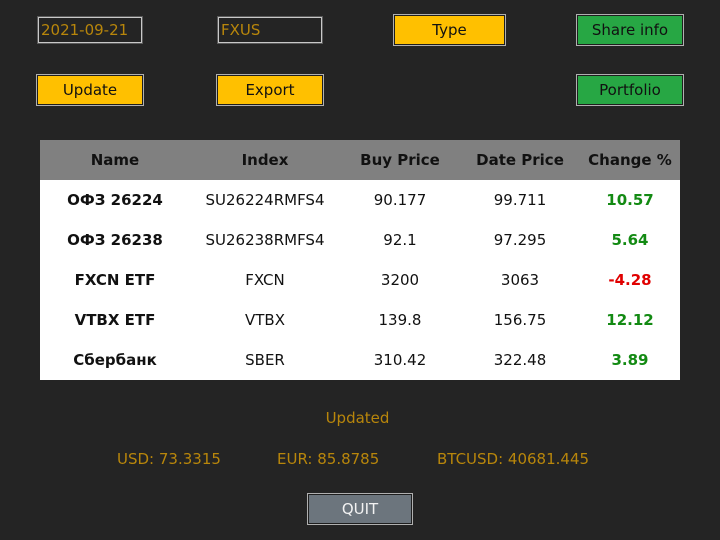 Image resolution: width=720 pixels, height=540 pixels. Describe the element at coordinates (630, 160) in the screenshot. I see `column-header-change: Change %` at that location.